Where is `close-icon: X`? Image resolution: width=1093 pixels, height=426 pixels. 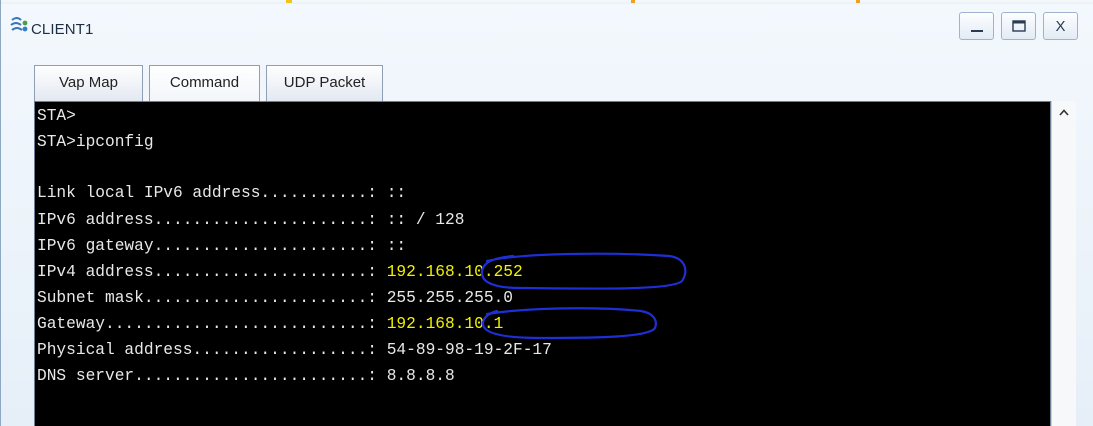 close-icon: X is located at coordinates (1060, 26).